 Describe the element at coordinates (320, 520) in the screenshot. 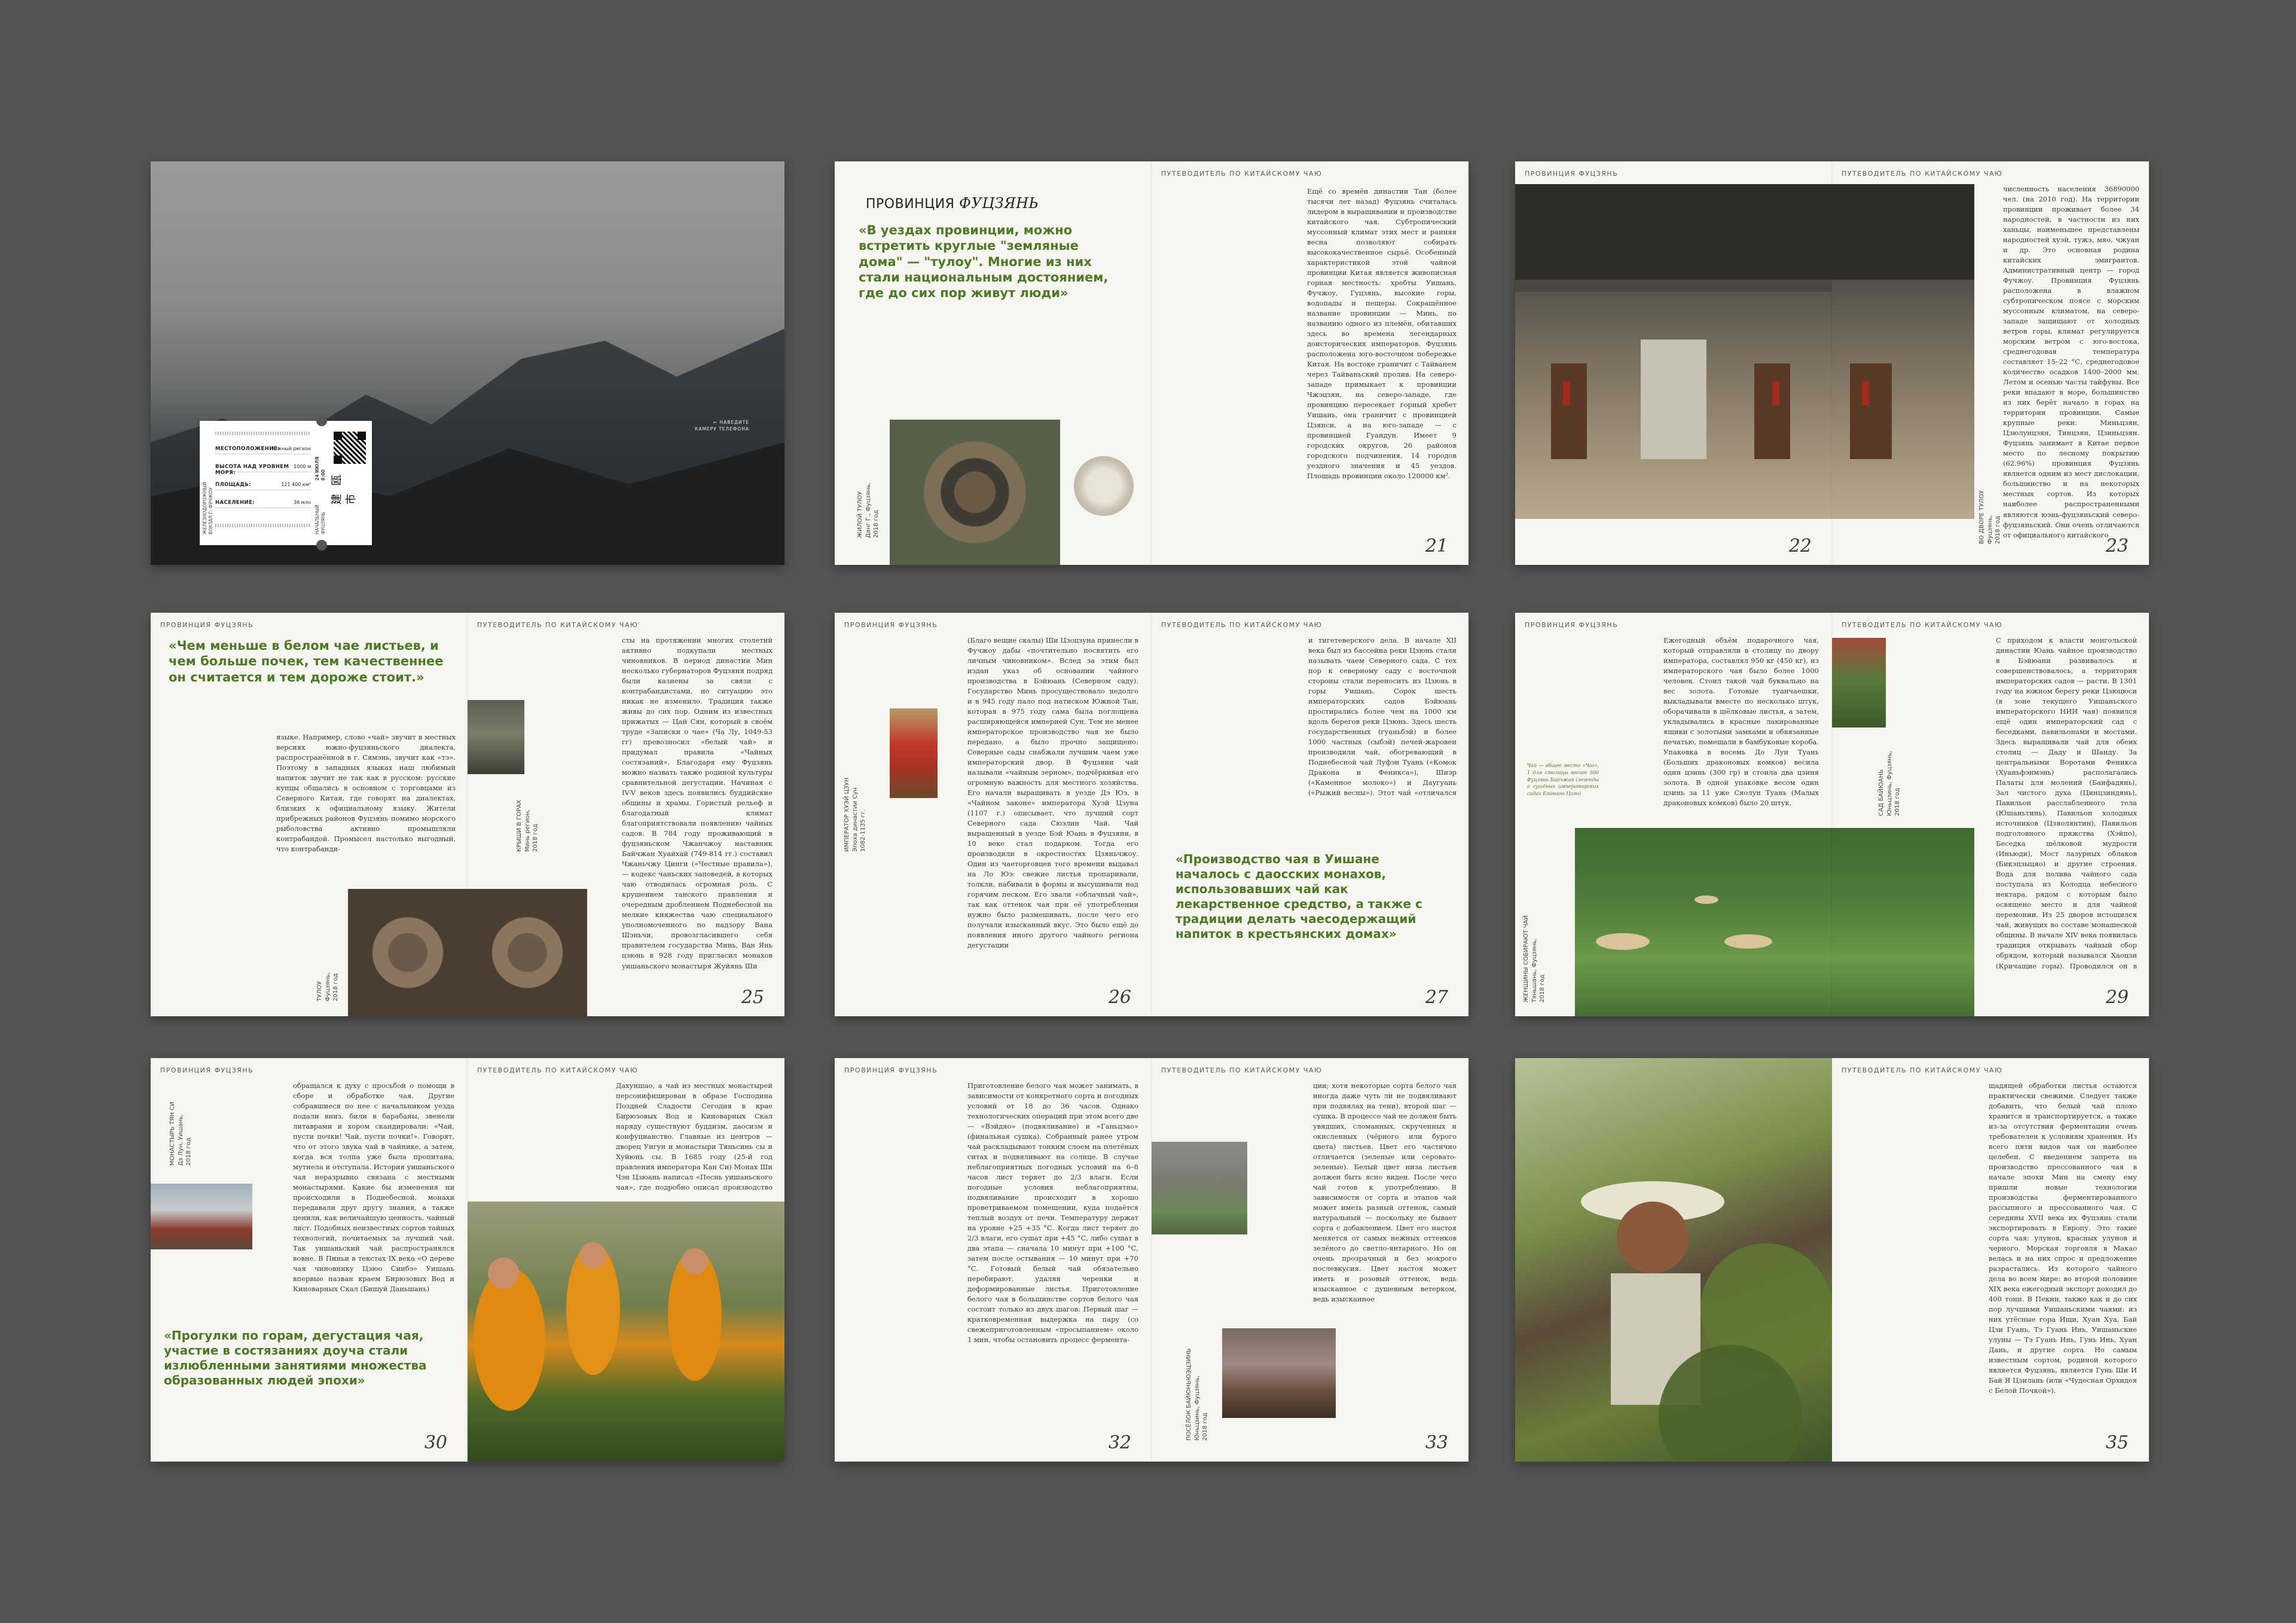

I see `ticket-depart: НАЧАЛЬНЫЙ ФУЦЗЯНЬ` at that location.